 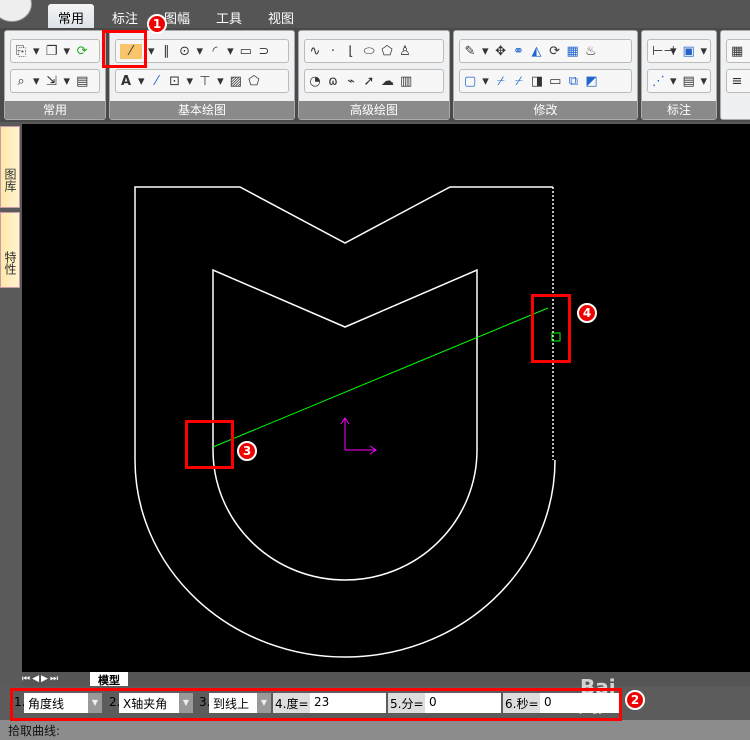 I want to click on break-line-icon: ⌿, so click(x=519, y=81).